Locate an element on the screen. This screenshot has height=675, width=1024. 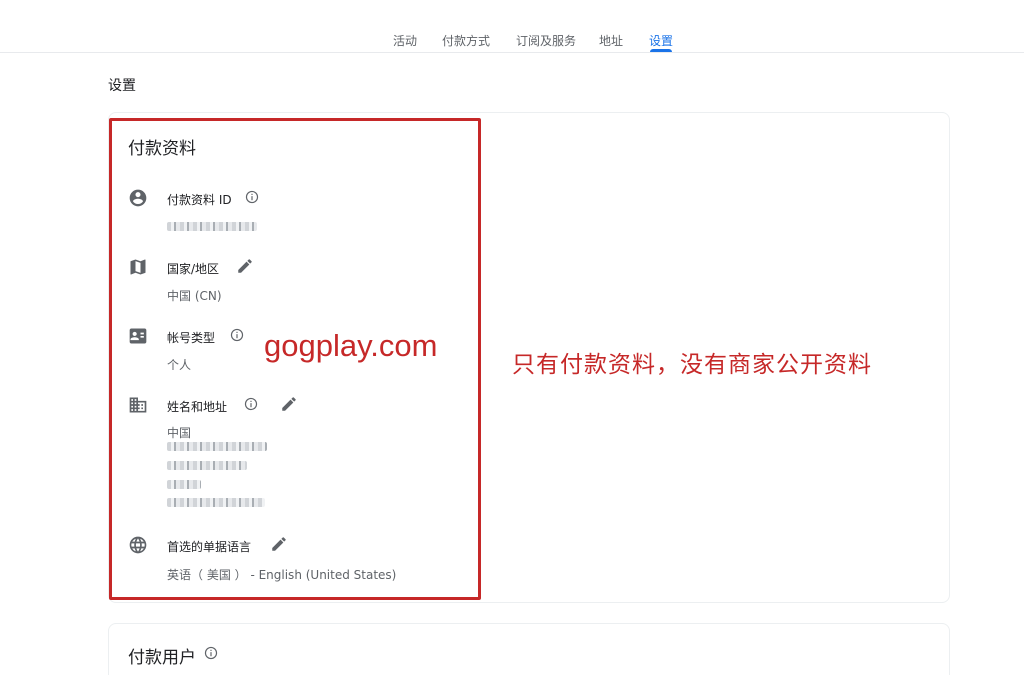
globe-icon is located at coordinates (138, 545).